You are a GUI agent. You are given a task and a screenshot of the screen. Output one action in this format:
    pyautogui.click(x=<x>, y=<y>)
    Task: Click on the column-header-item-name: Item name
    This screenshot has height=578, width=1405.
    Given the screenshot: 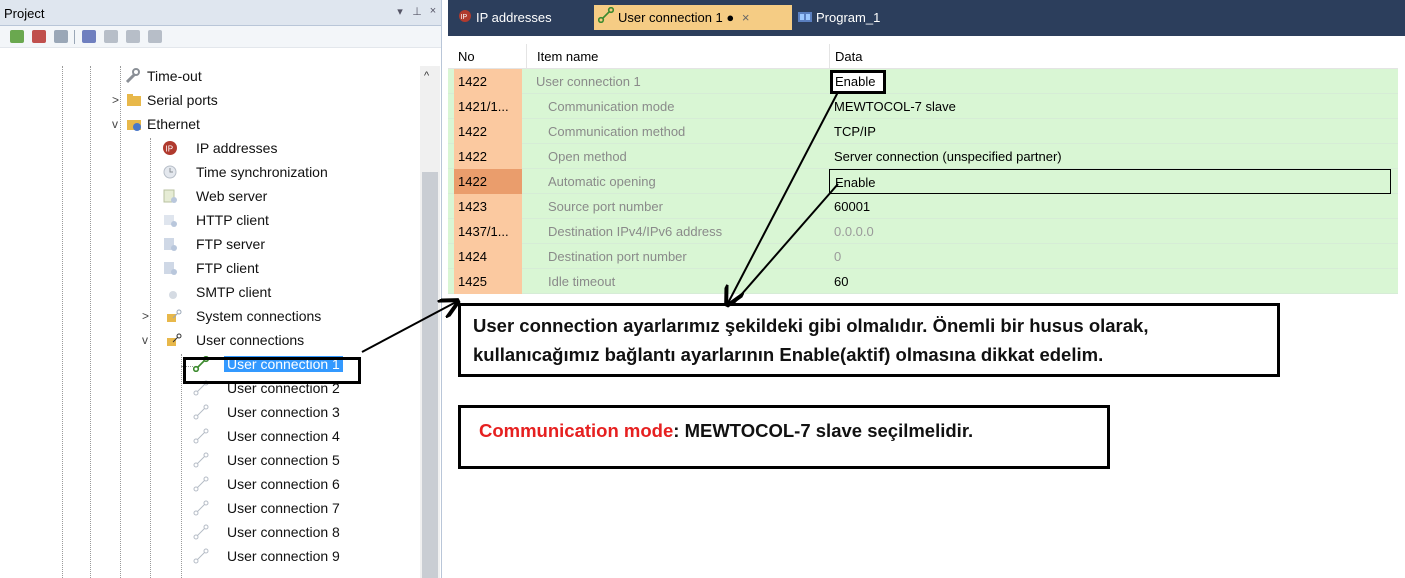 What is the action you would take?
    pyautogui.click(x=677, y=56)
    